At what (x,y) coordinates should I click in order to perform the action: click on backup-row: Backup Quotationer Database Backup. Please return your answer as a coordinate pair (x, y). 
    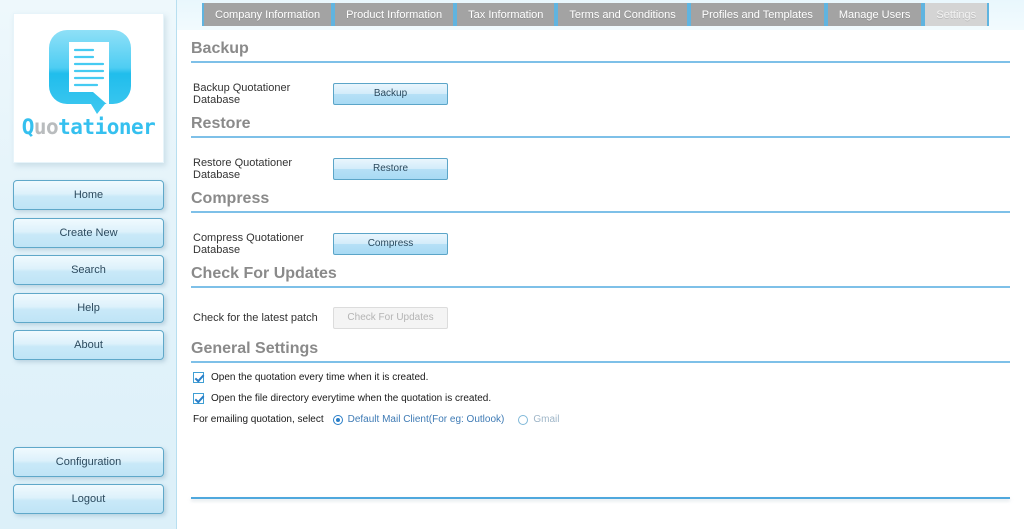
    Looking at the image, I should click on (320, 94).